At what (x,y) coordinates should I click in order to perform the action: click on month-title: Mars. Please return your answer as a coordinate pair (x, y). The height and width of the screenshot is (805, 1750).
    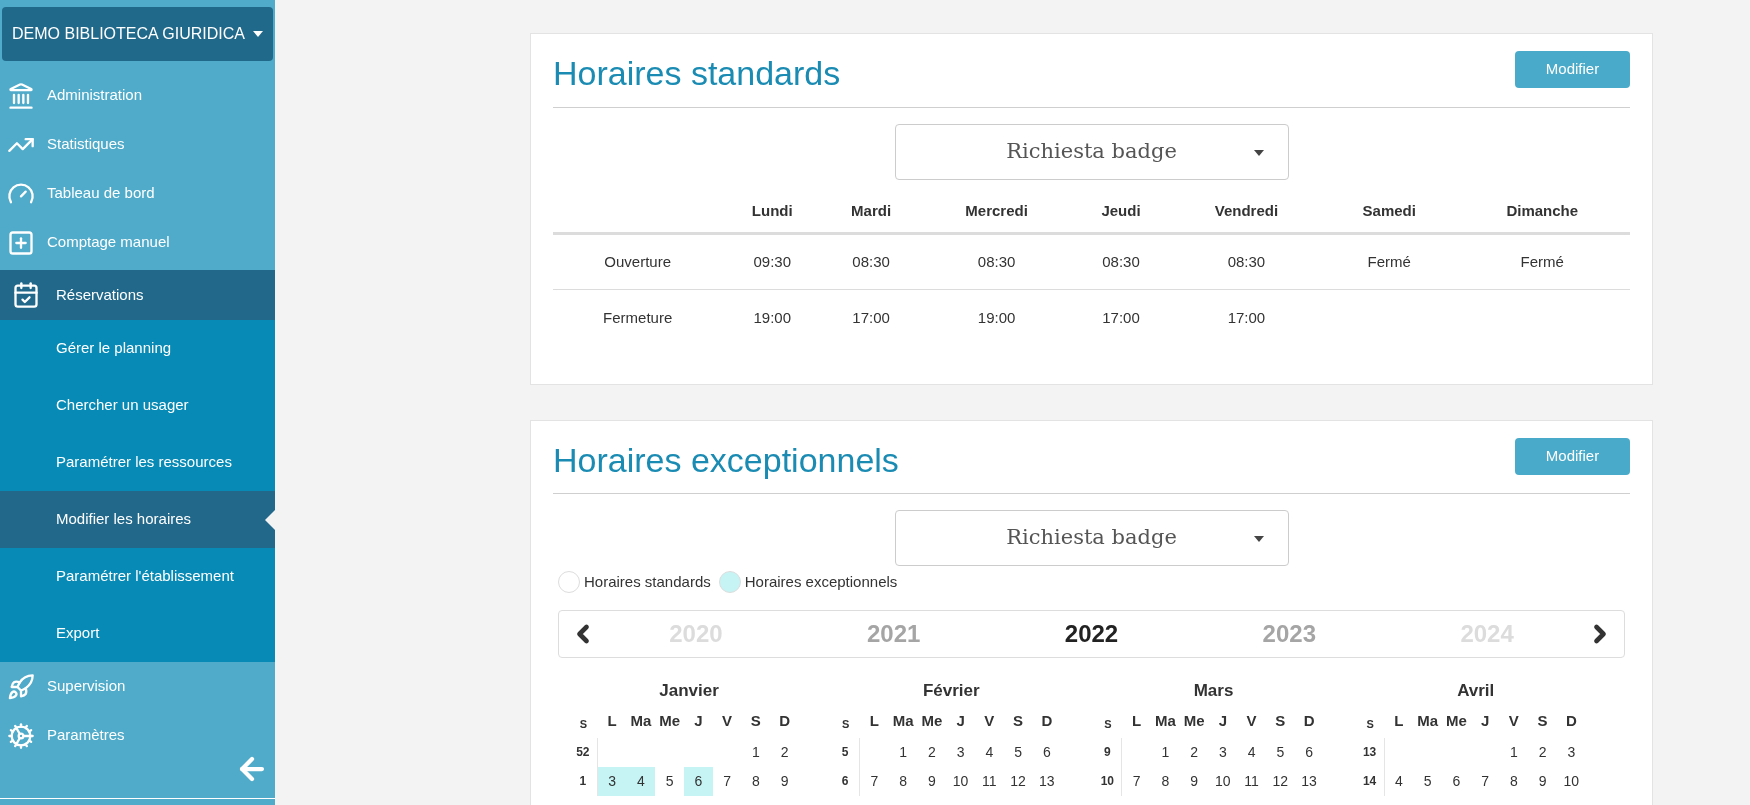
    Looking at the image, I should click on (1213, 690).